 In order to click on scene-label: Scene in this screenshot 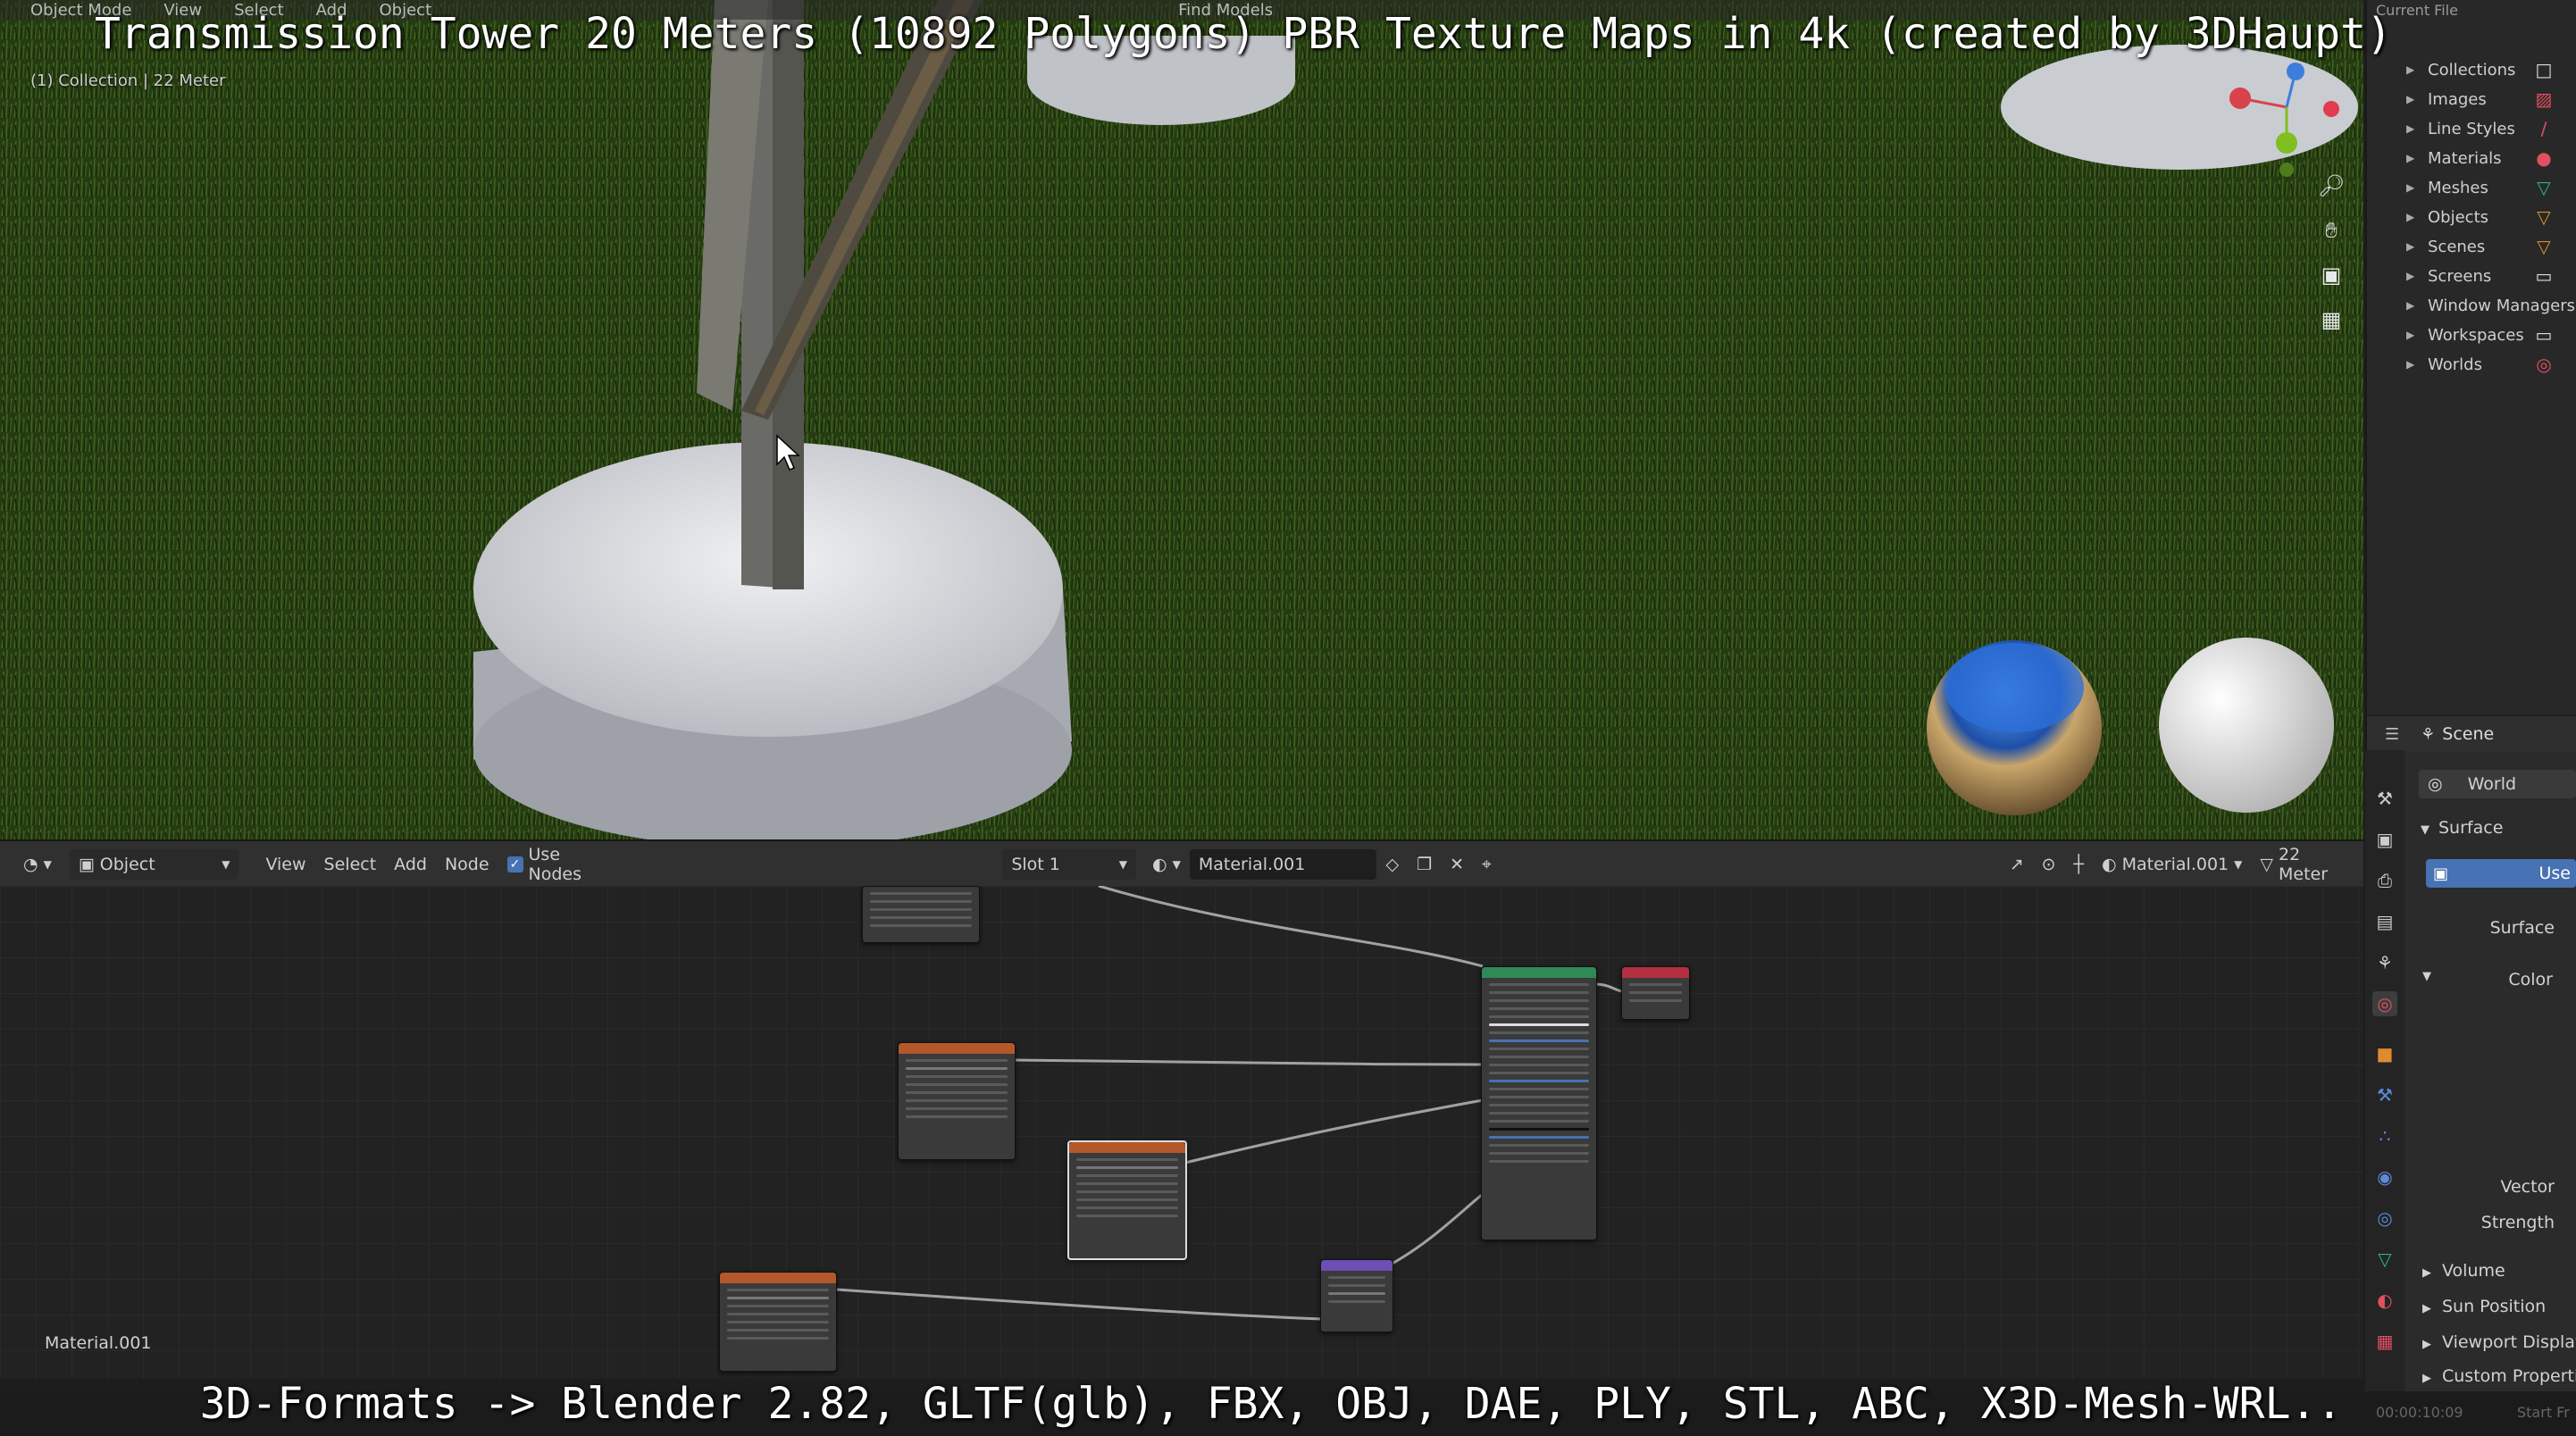, I will do `click(2469, 734)`.